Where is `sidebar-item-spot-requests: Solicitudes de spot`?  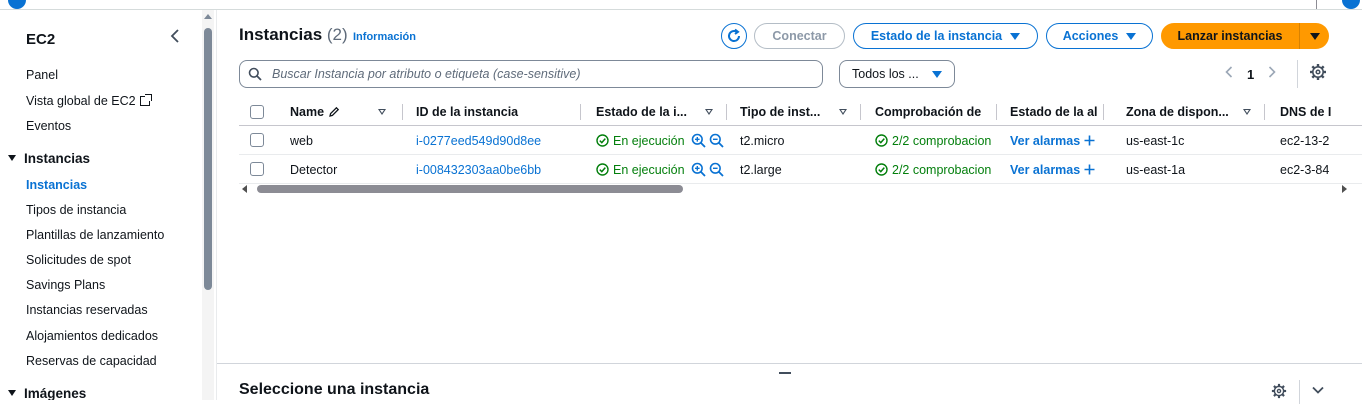 sidebar-item-spot-requests: Solicitudes de spot is located at coordinates (78, 260).